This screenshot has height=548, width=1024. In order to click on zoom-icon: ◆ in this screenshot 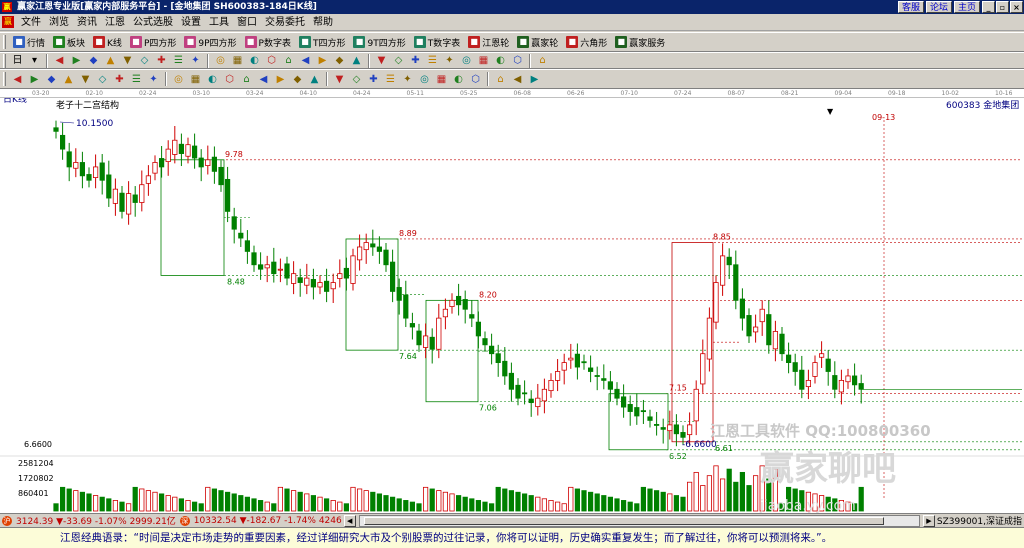, I will do `click(93, 60)`.